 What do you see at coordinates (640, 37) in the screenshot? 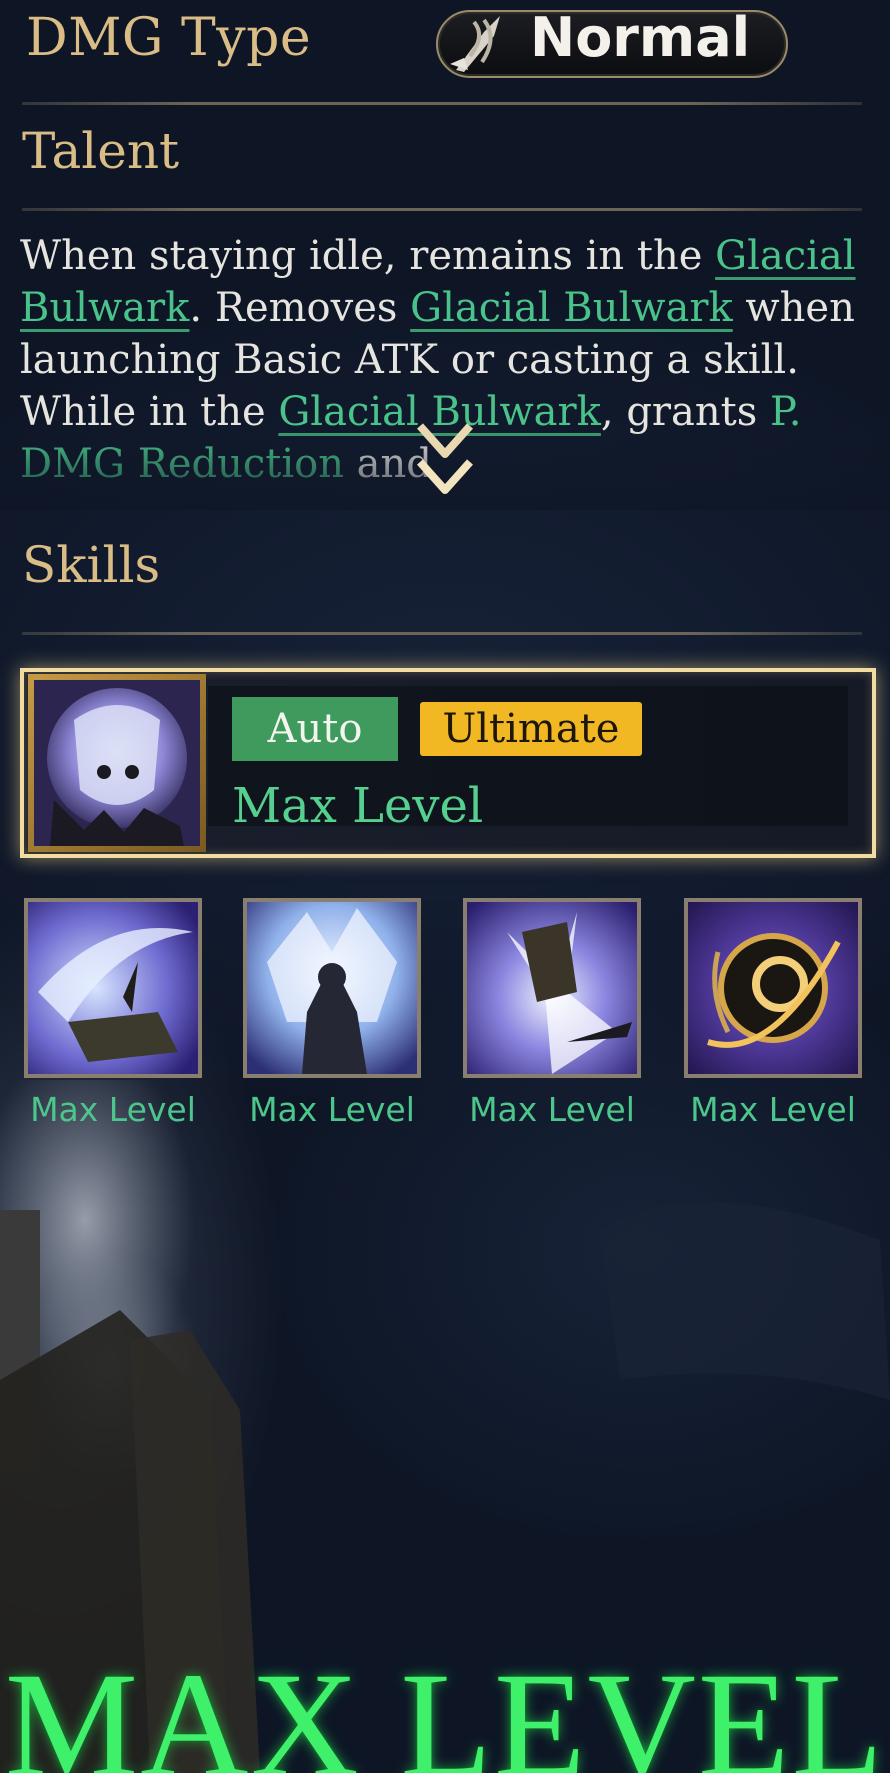
I see `dmg-type-value: Normal` at bounding box center [640, 37].